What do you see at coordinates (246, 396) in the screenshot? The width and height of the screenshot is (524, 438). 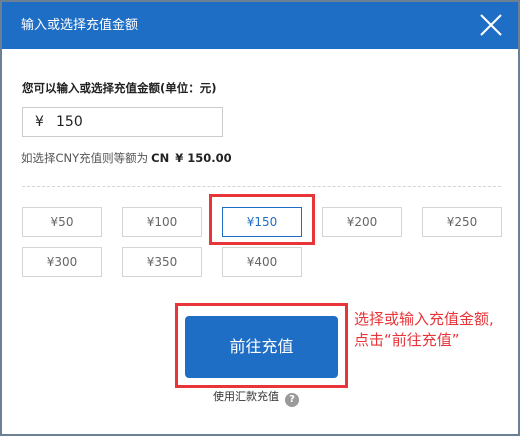 I see `remit-label: 使用汇款充值` at bounding box center [246, 396].